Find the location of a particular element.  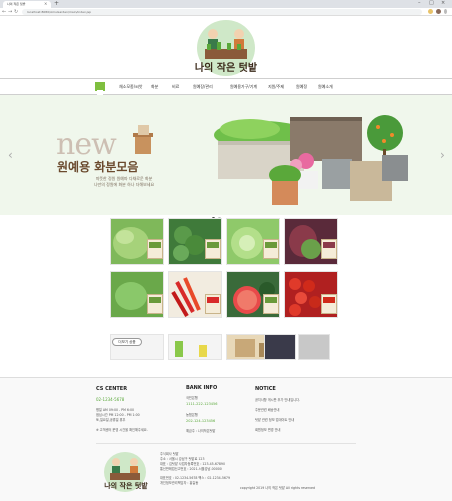

forward-icon: → is located at coordinates (10, 12).